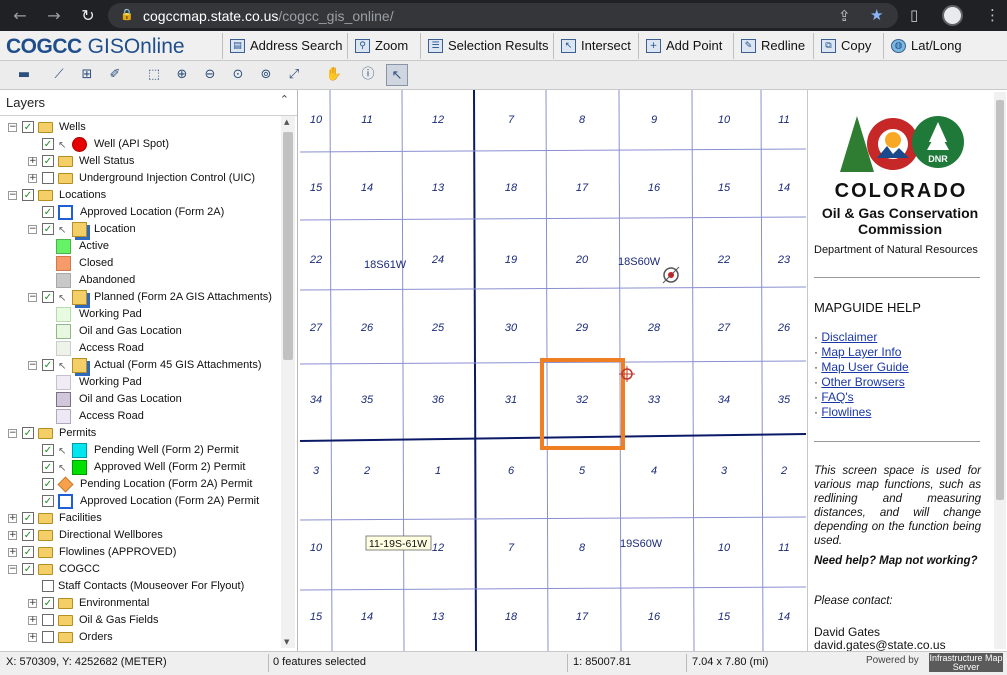 This screenshot has height=675, width=1007. What do you see at coordinates (368, 75) in the screenshot?
I see `identify-icon: ⓘ` at bounding box center [368, 75].